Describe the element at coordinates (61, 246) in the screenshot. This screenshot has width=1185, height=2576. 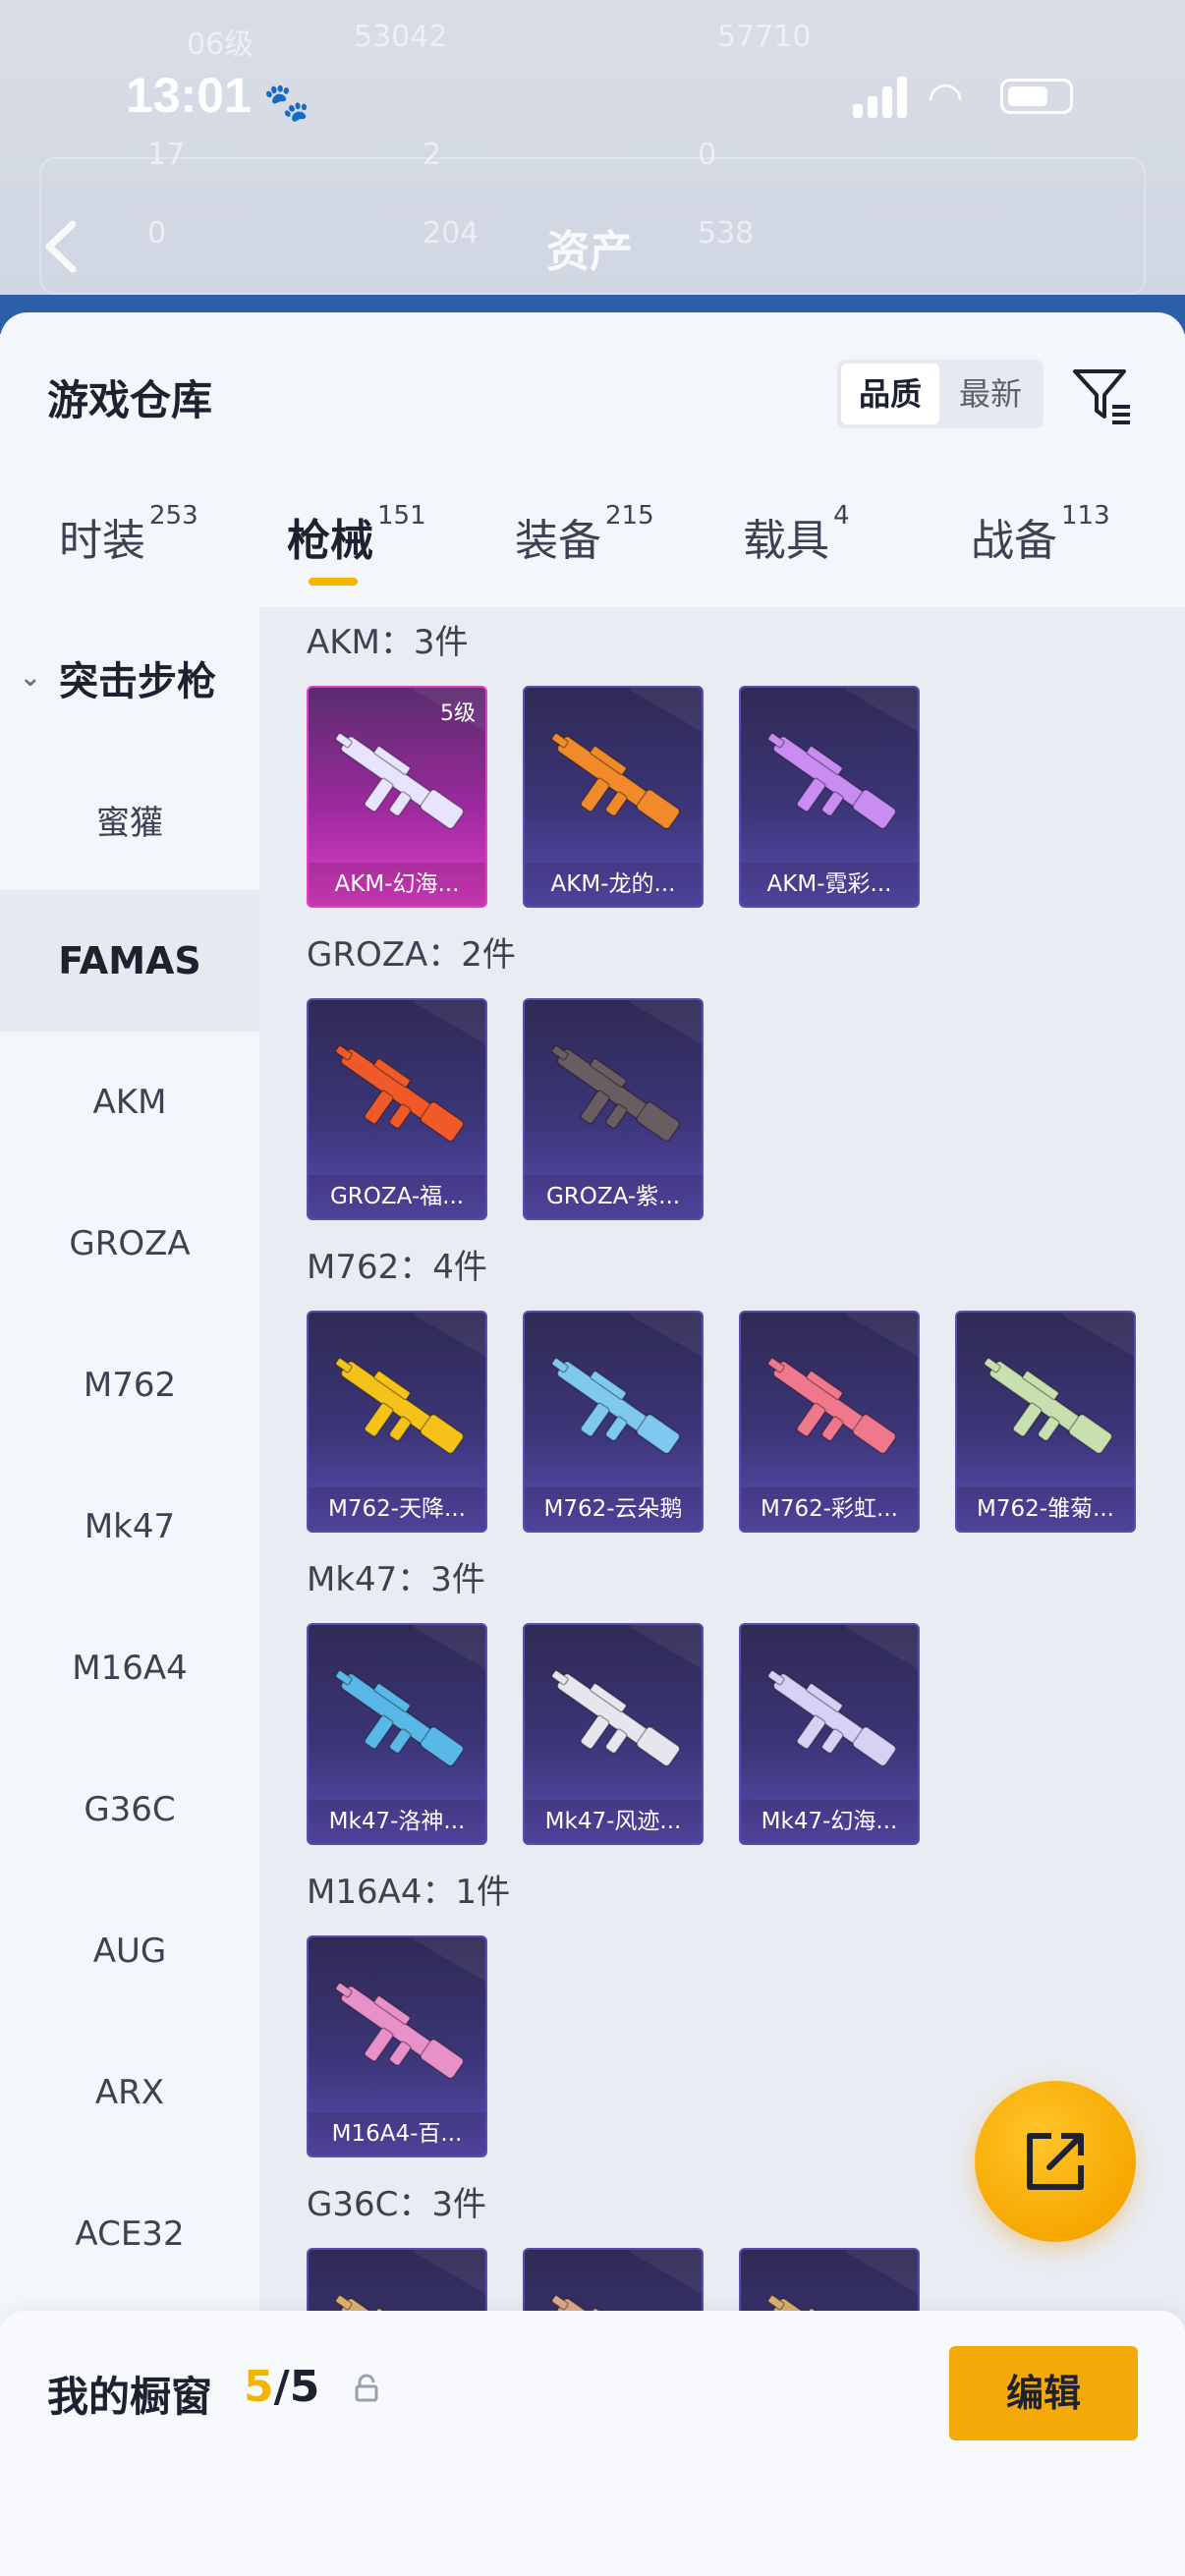
I see `back-chevron-icon` at that location.